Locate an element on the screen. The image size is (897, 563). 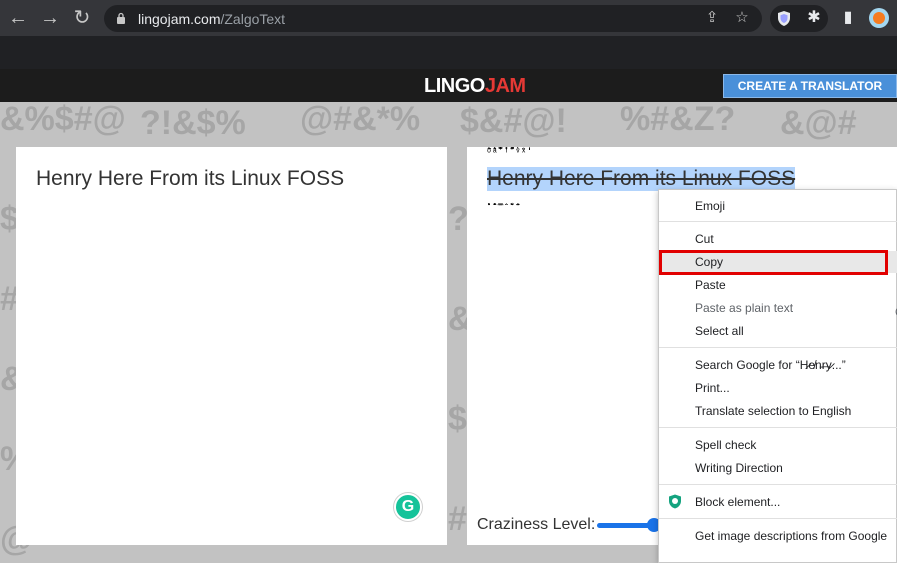
extensions-area: ✱ is located at coordinates (799, 18).